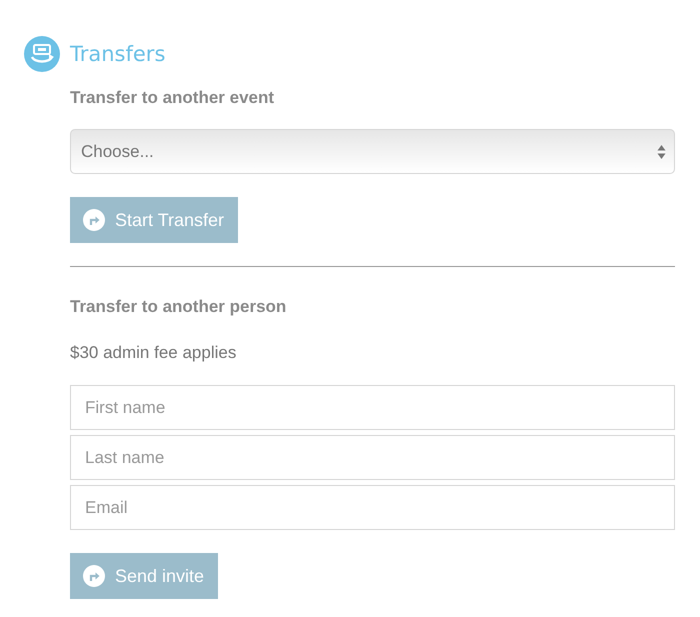 This screenshot has width=700, height=617. I want to click on text-field: Email, so click(372, 507).